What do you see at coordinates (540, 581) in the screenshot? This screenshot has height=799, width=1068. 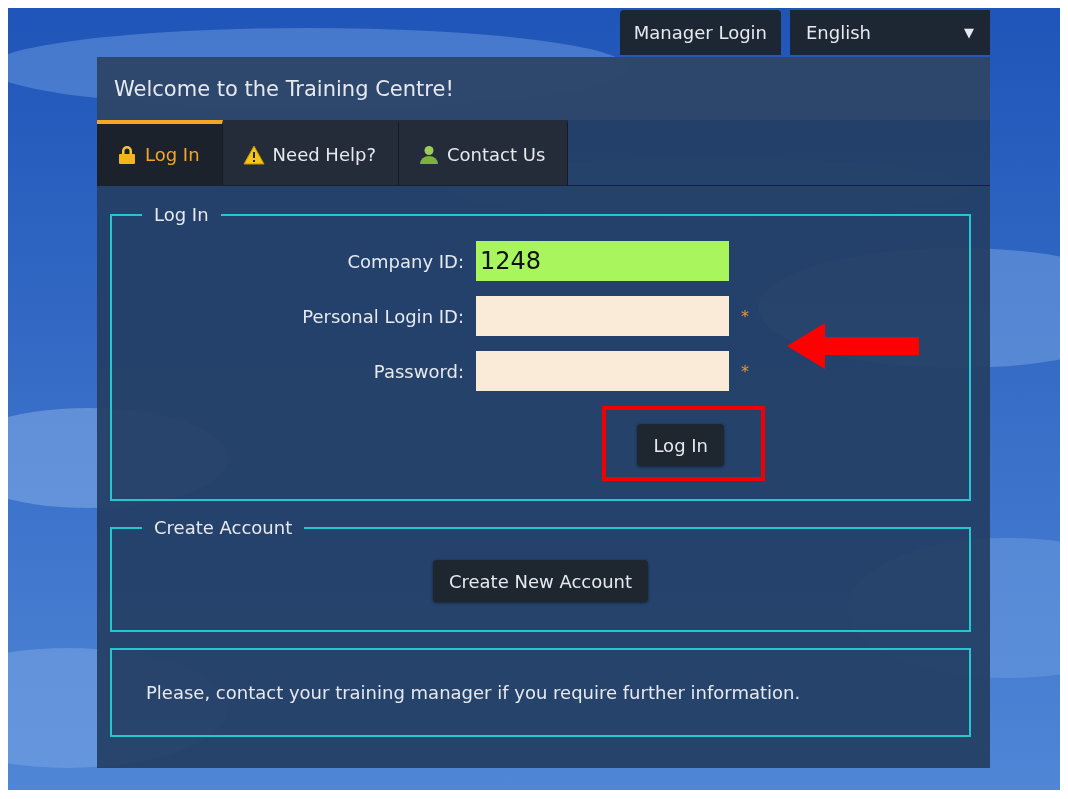 I see `create-account-button: Create New Account` at bounding box center [540, 581].